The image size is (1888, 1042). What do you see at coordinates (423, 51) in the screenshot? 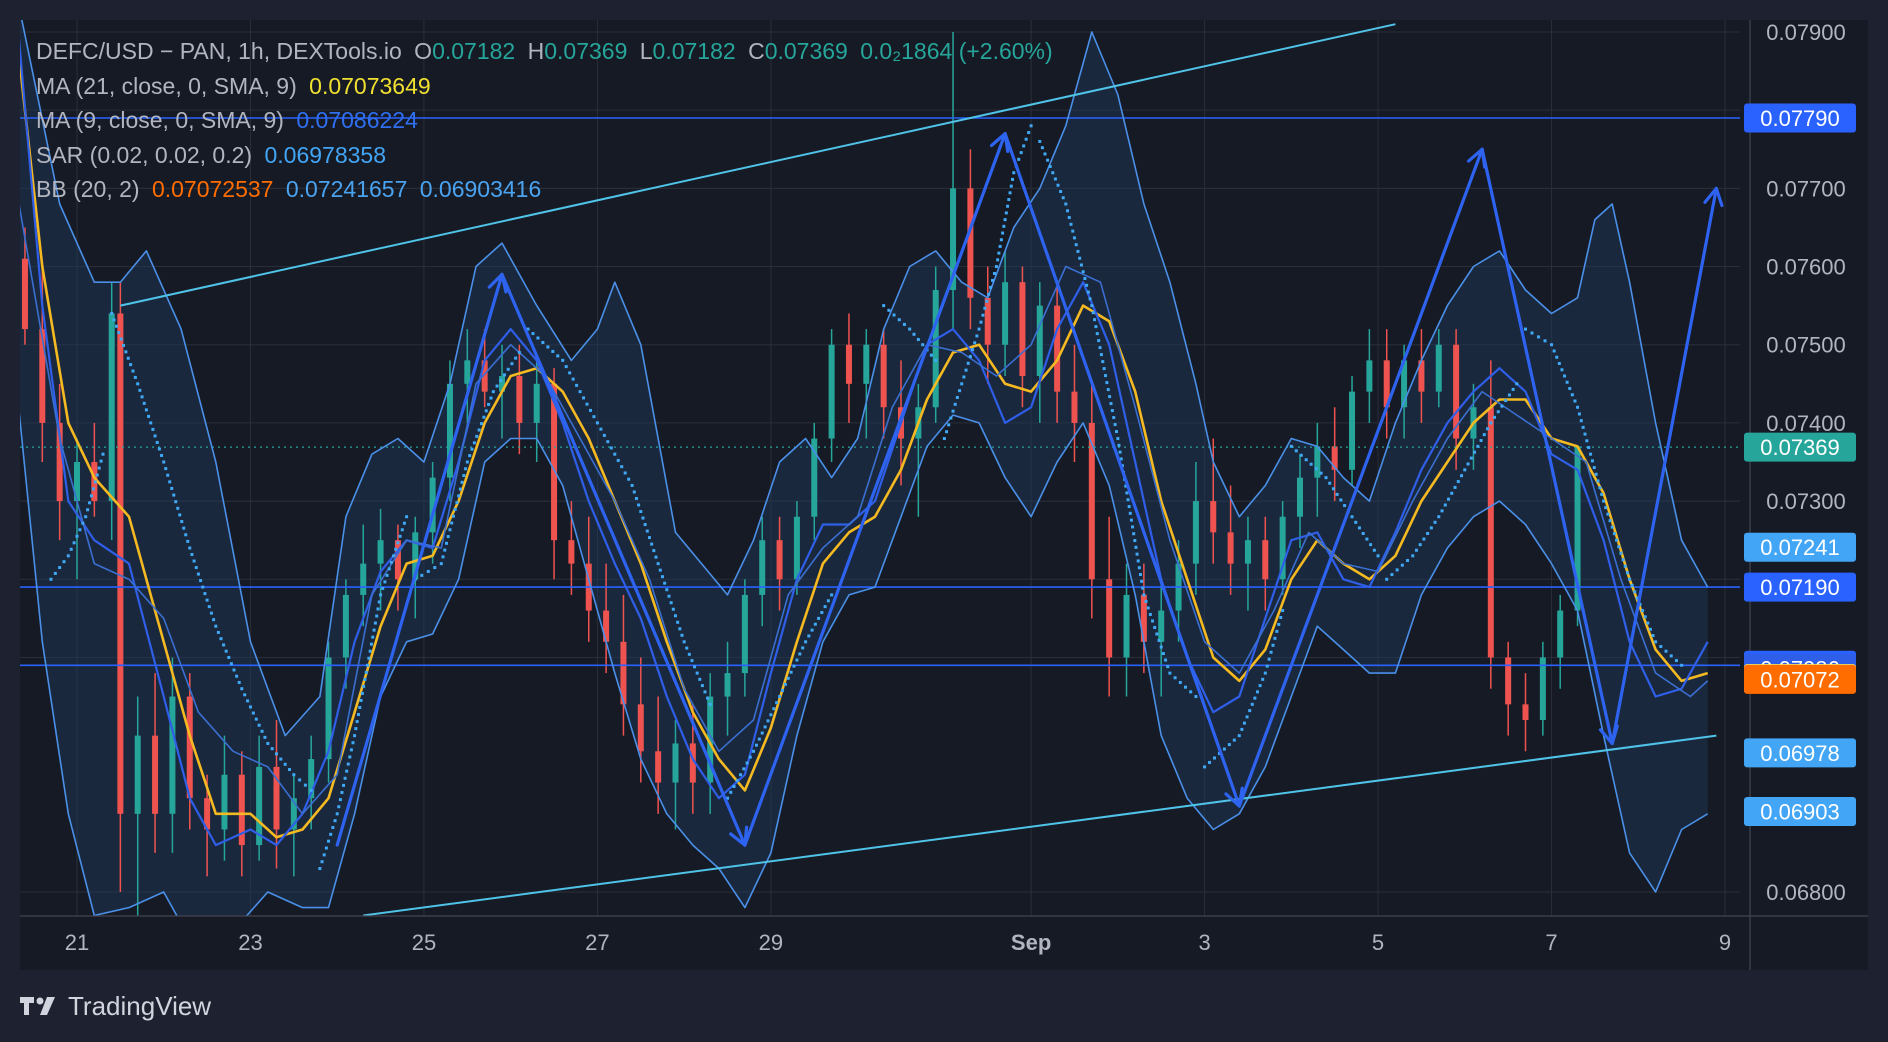
I see `legend-open-label: O` at bounding box center [423, 51].